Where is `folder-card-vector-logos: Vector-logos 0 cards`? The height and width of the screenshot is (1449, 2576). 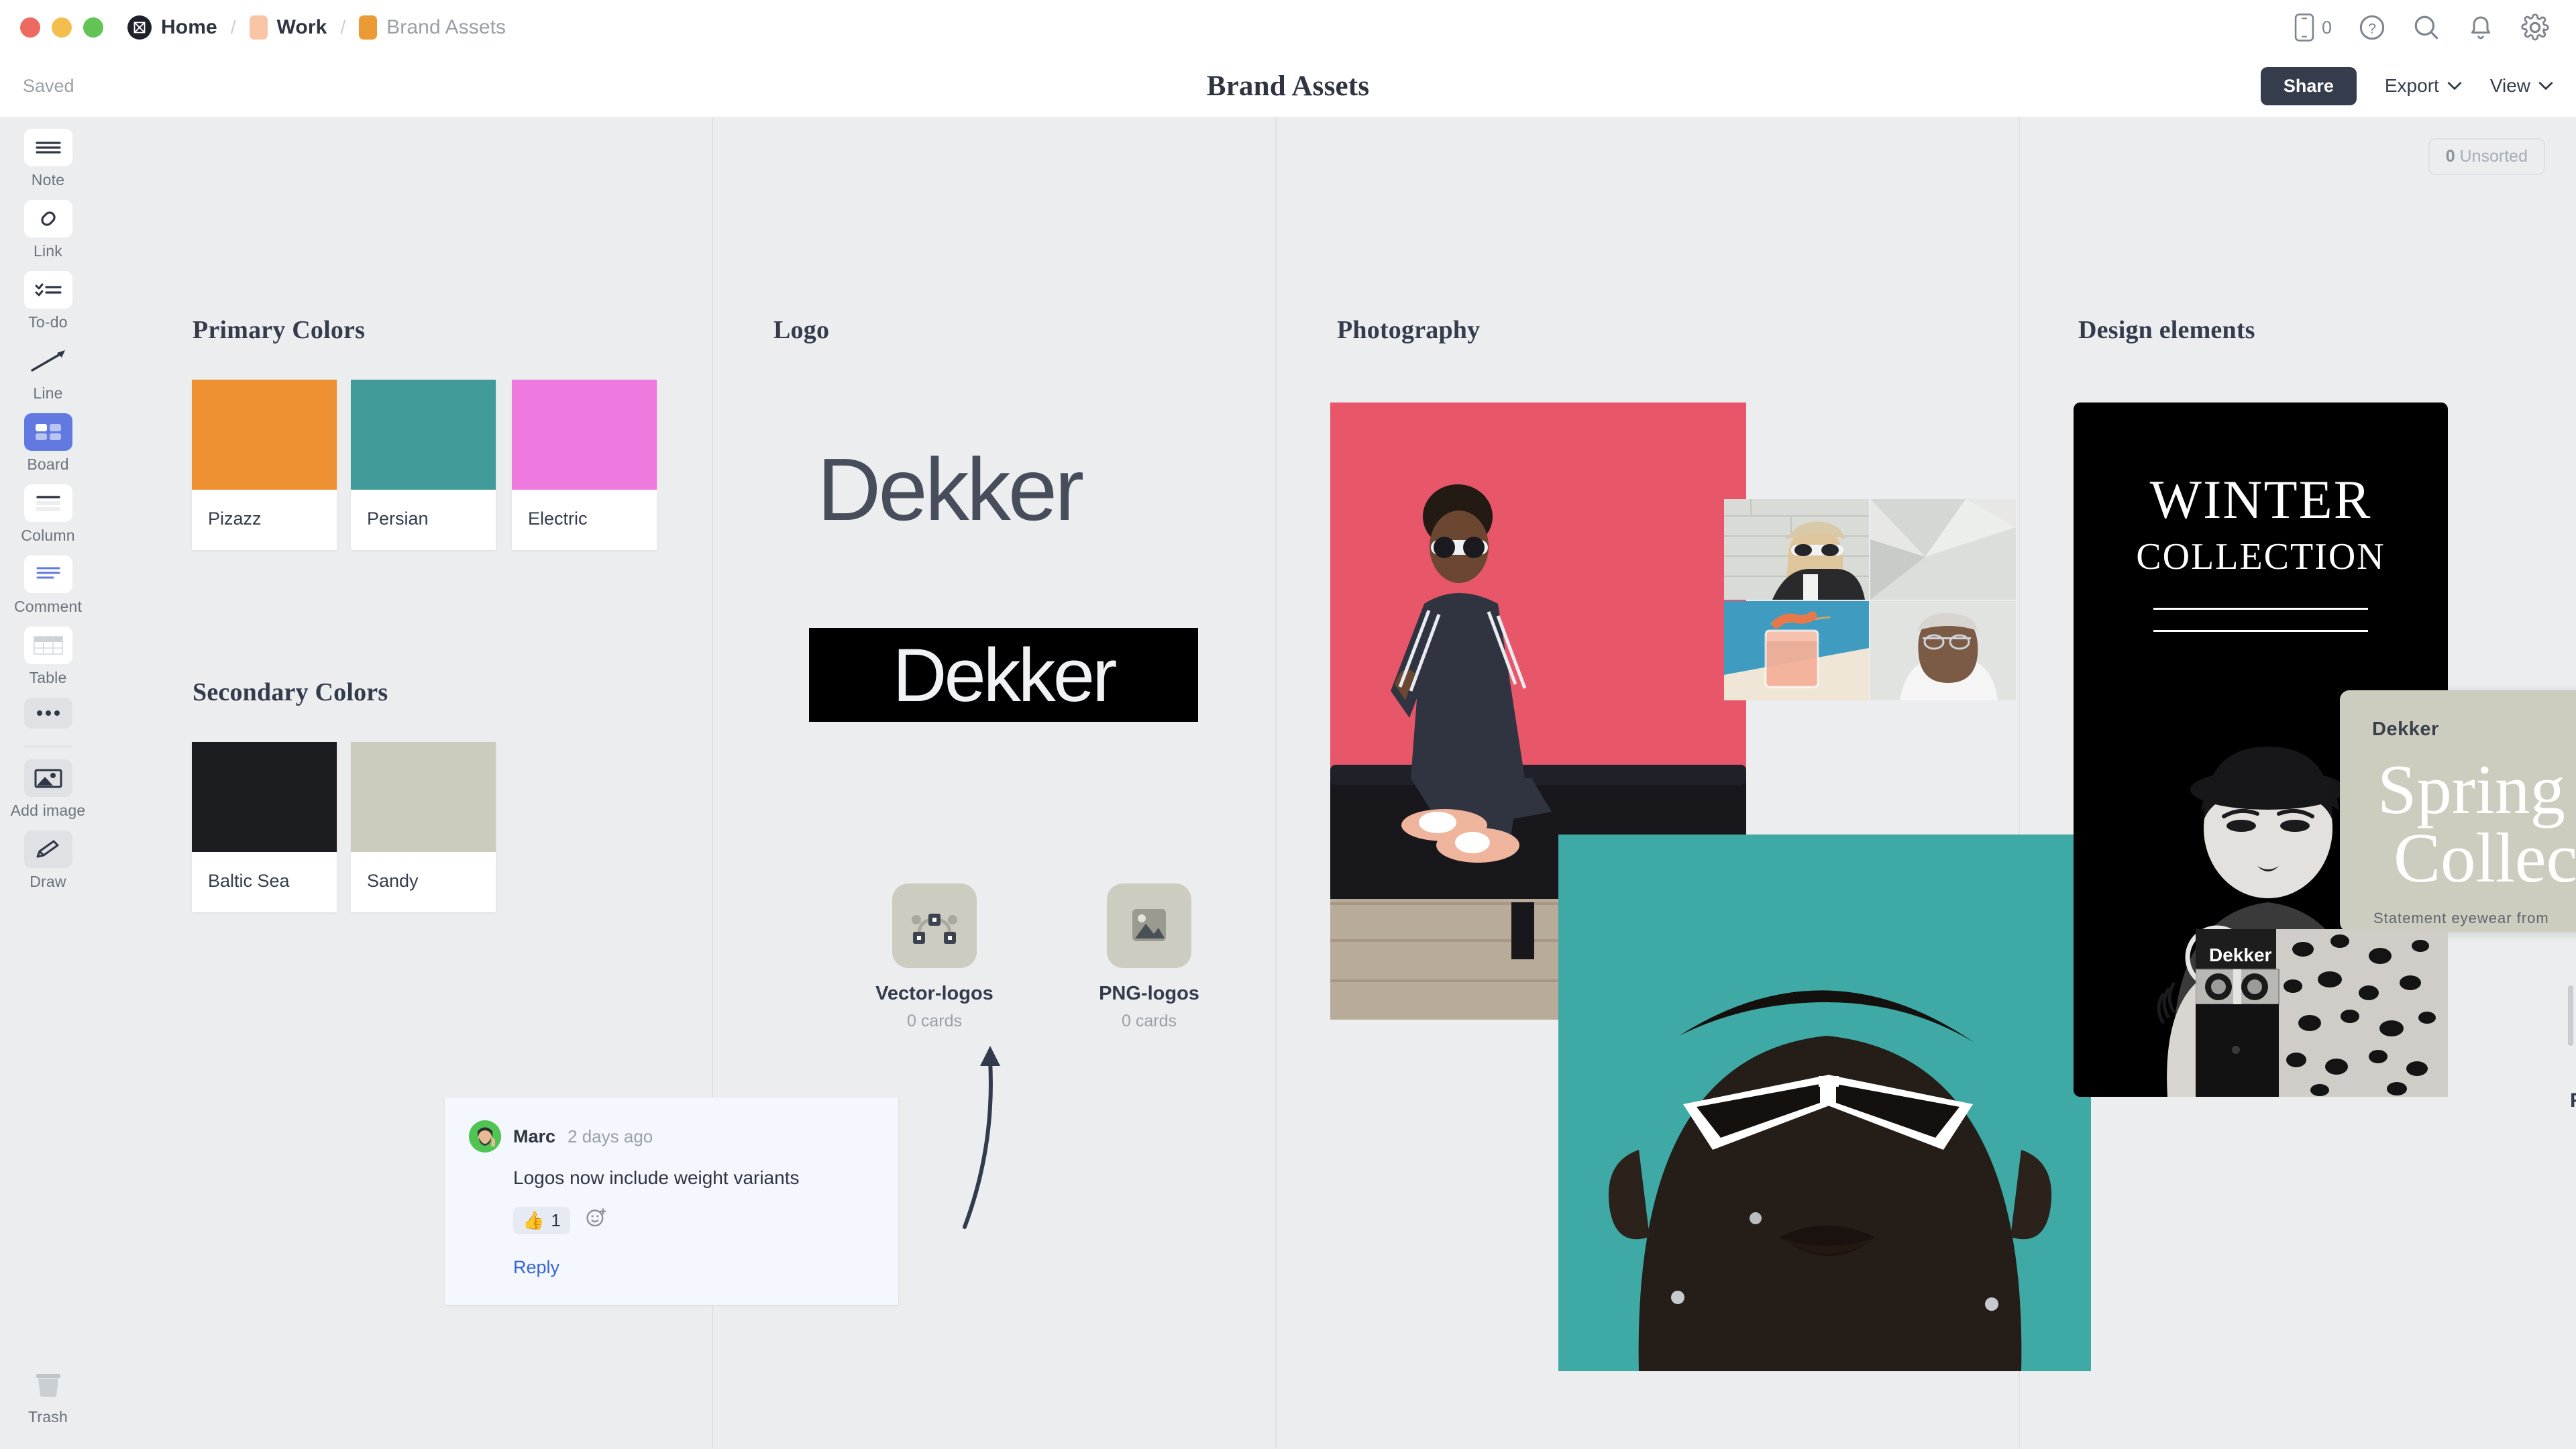 folder-card-vector-logos: Vector-logos 0 cards is located at coordinates (934, 957).